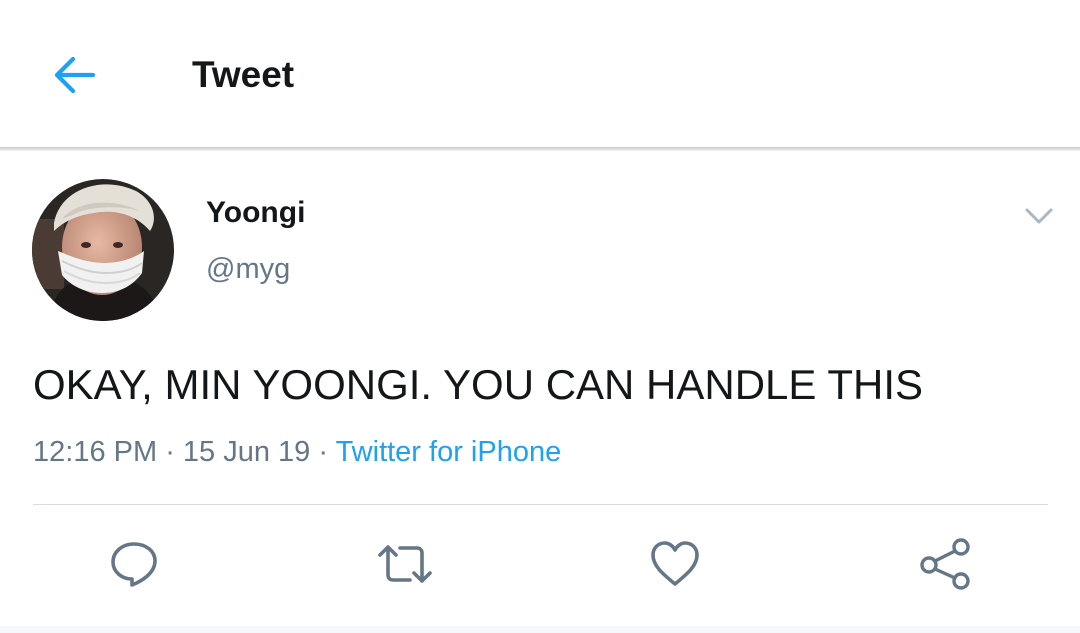  I want to click on arrow-left-icon, so click(75, 75).